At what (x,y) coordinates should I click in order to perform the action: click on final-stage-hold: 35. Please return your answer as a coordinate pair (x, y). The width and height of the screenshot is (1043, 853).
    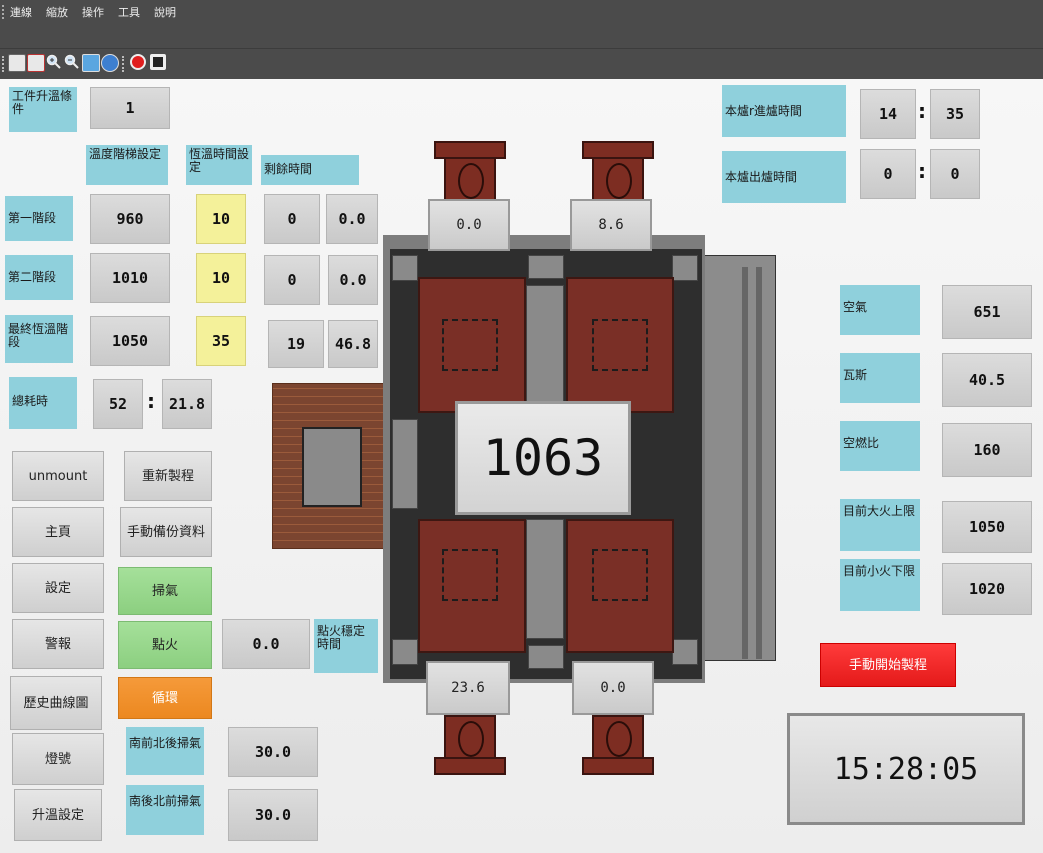
    Looking at the image, I should click on (221, 341).